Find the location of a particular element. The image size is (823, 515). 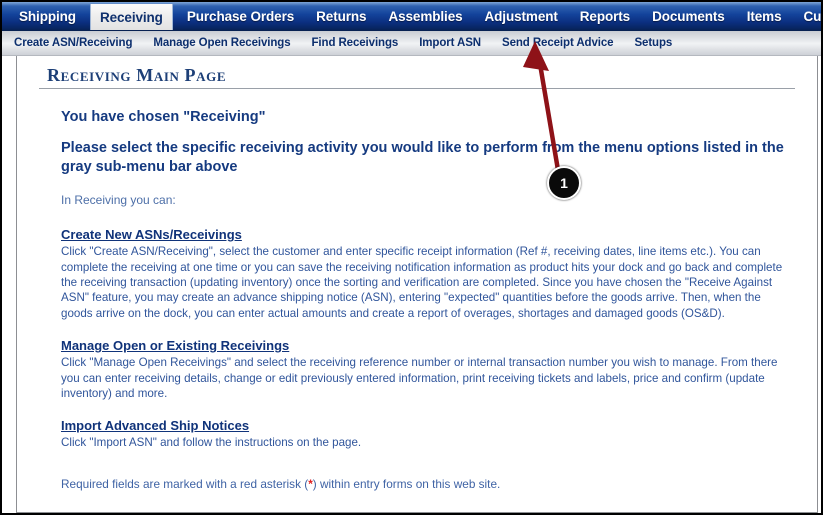

link-import-advanced-ship-notices: Import Advanced Ship Notices is located at coordinates (155, 425).